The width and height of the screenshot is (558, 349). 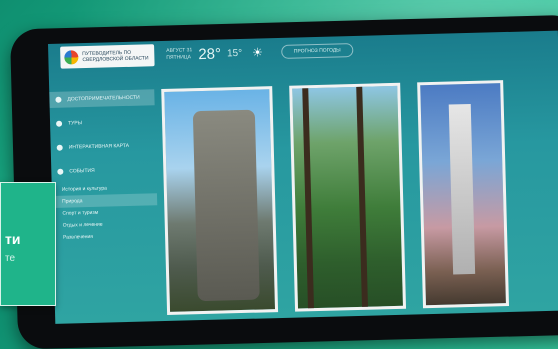 I want to click on events-icon, so click(x=60, y=171).